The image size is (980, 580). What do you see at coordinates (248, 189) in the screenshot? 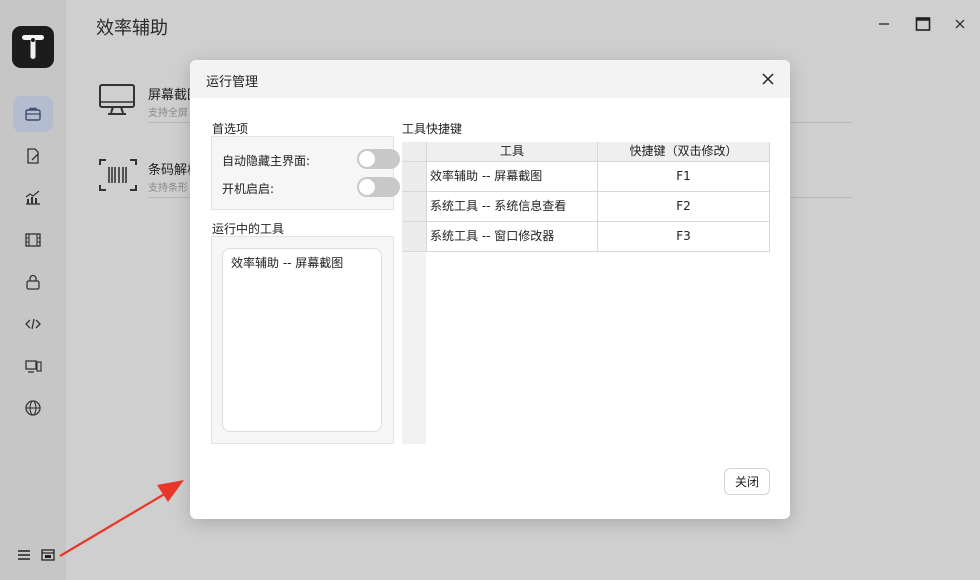
I see `toggle-label: 开机启启:` at bounding box center [248, 189].